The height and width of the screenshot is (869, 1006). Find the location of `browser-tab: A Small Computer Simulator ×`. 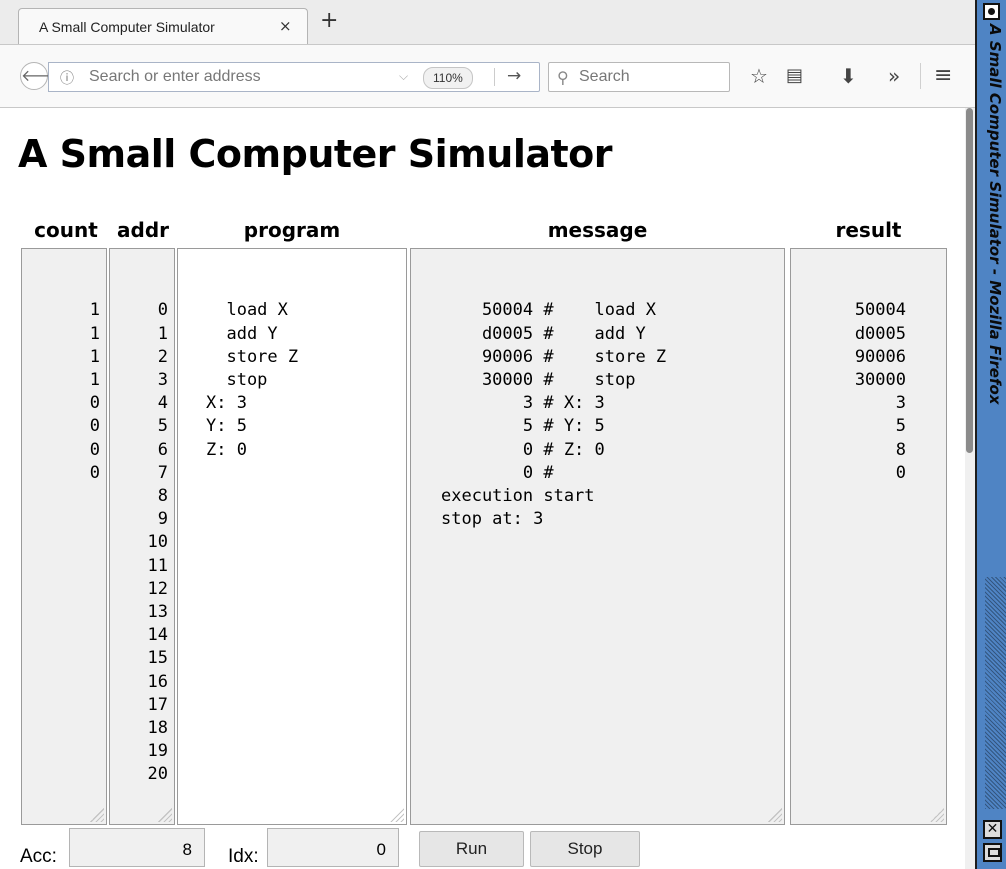

browser-tab: A Small Computer Simulator × is located at coordinates (163, 26).